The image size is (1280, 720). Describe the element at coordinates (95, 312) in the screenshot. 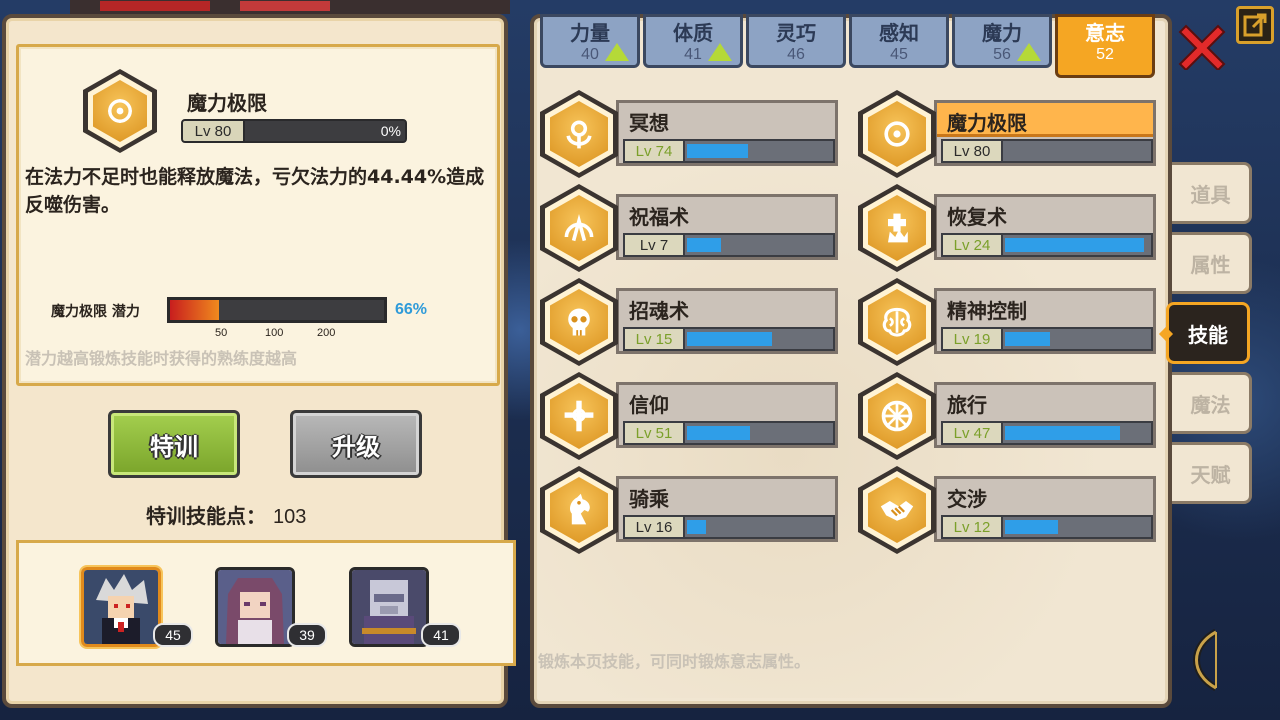

I see `potential-label: 魔力极限 潜力` at that location.